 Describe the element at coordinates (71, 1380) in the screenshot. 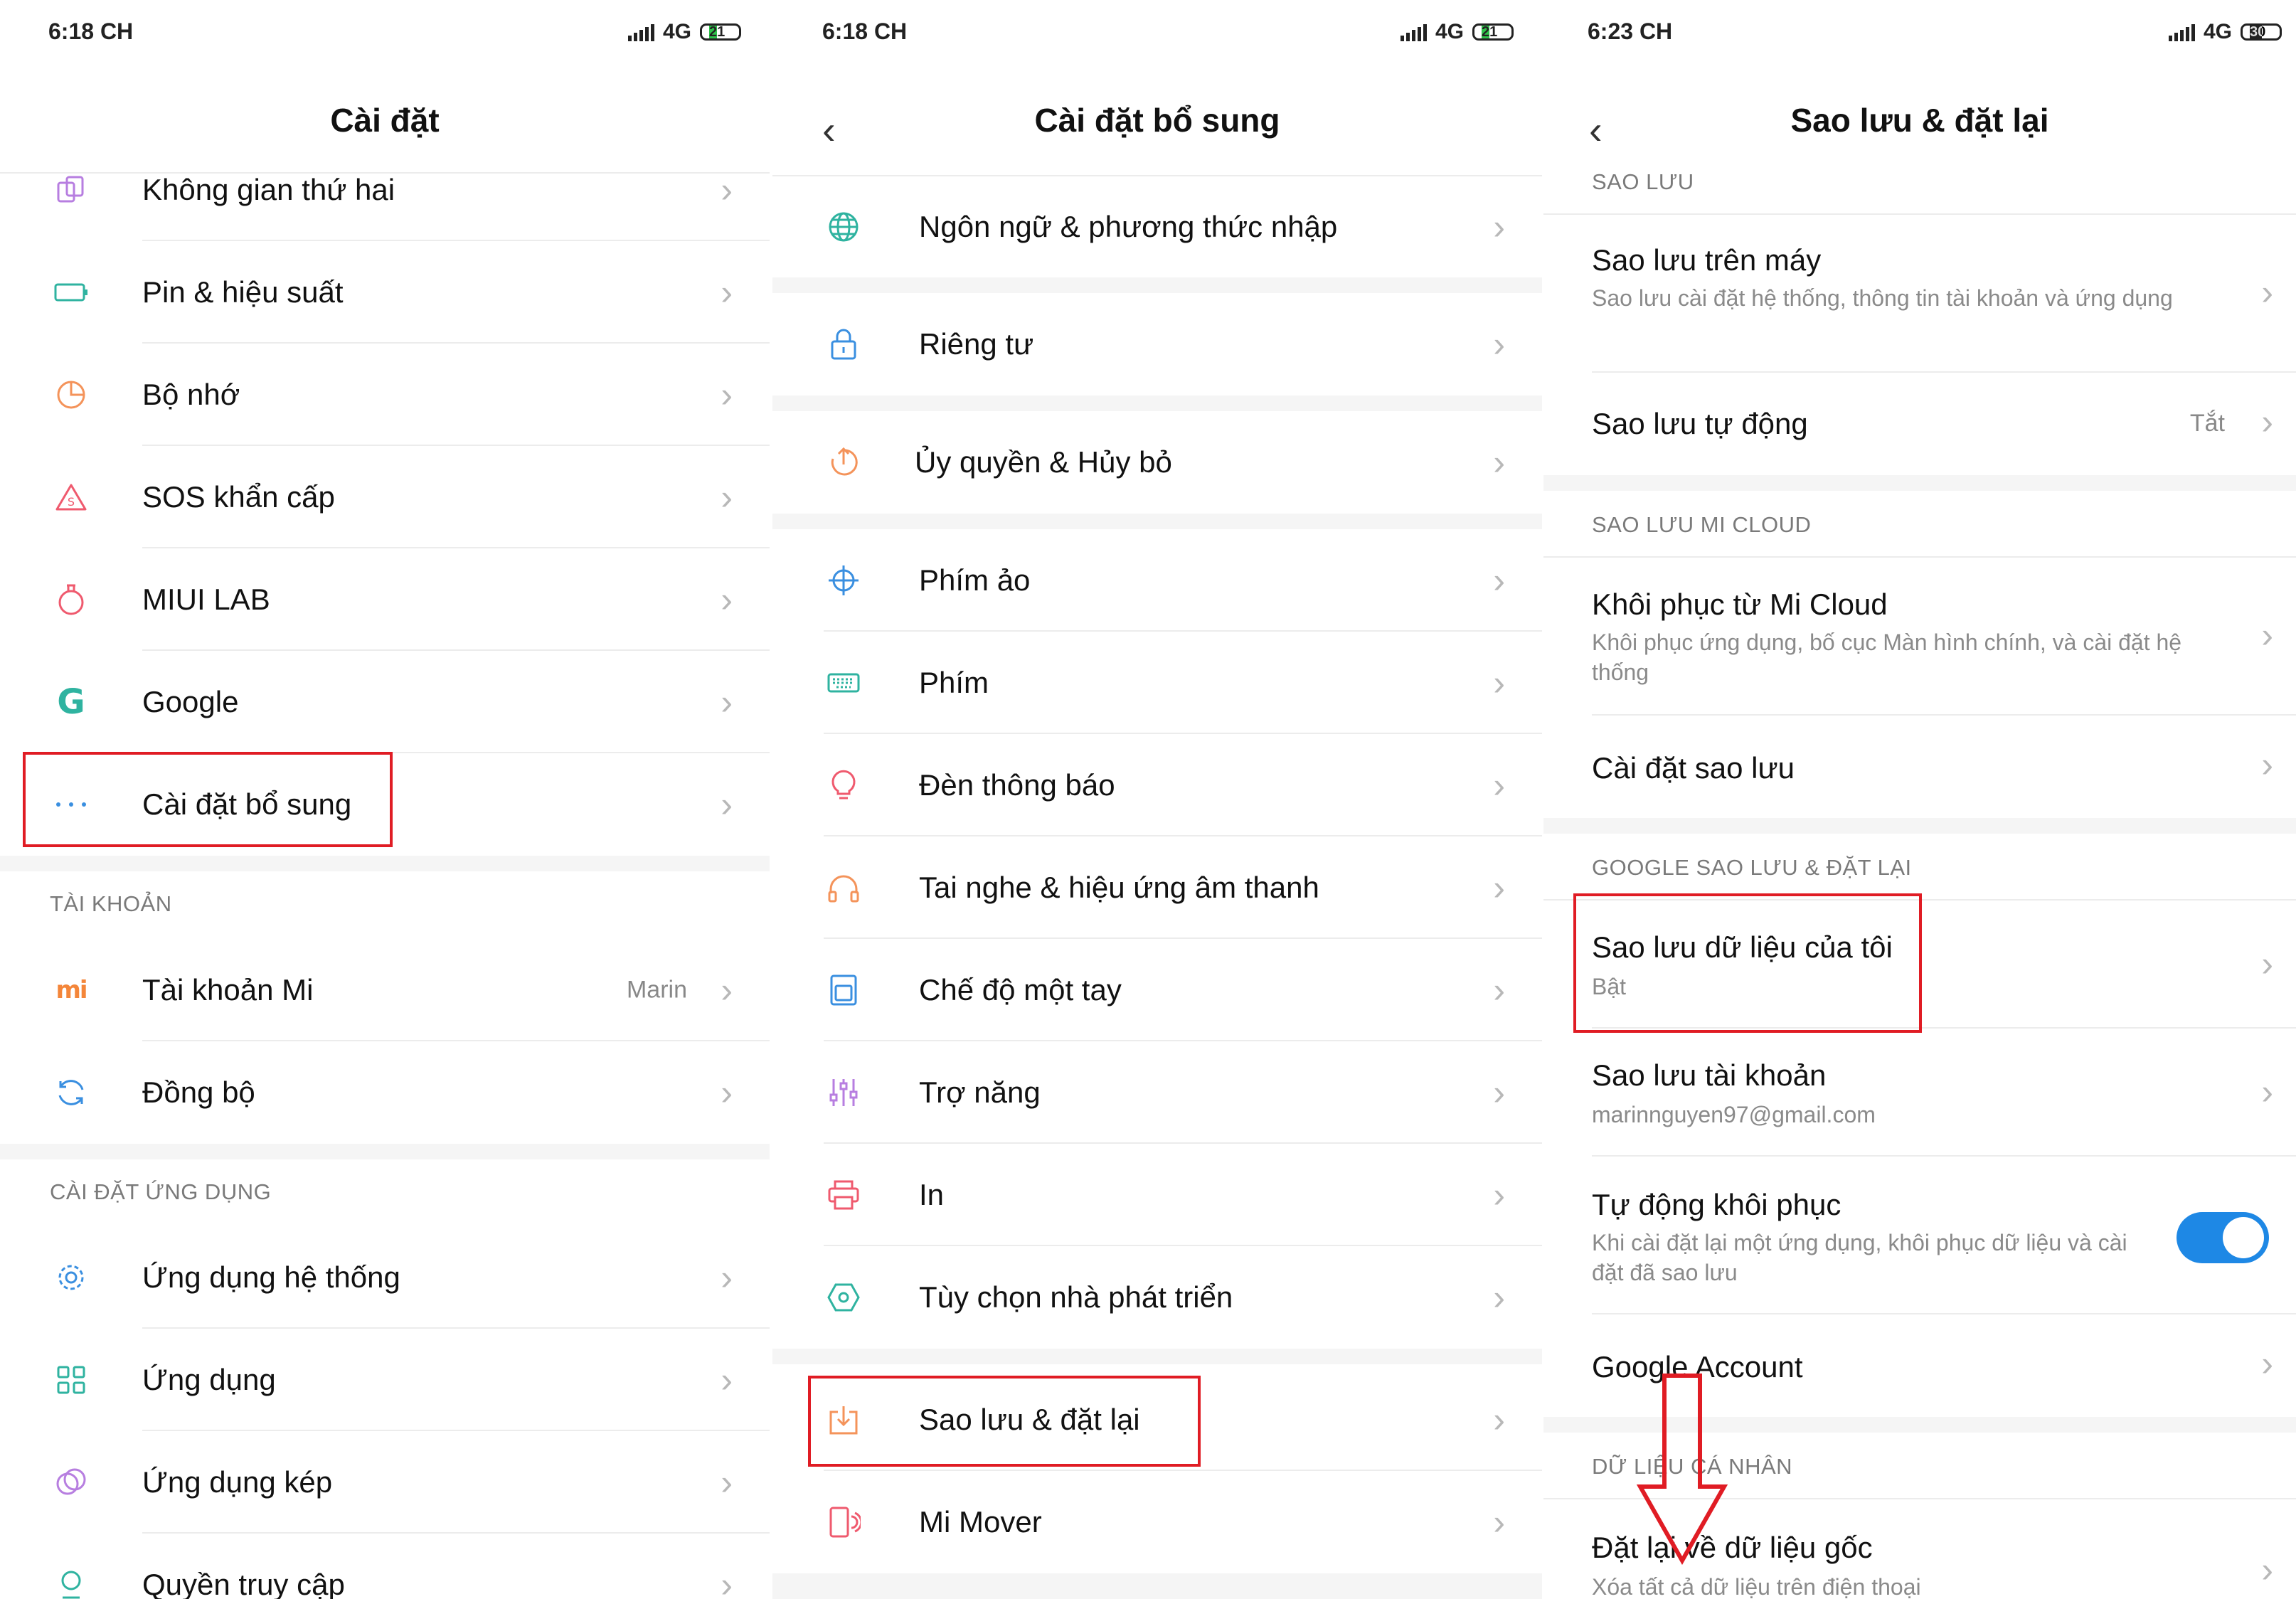

I see `apps-grid-icon` at that location.